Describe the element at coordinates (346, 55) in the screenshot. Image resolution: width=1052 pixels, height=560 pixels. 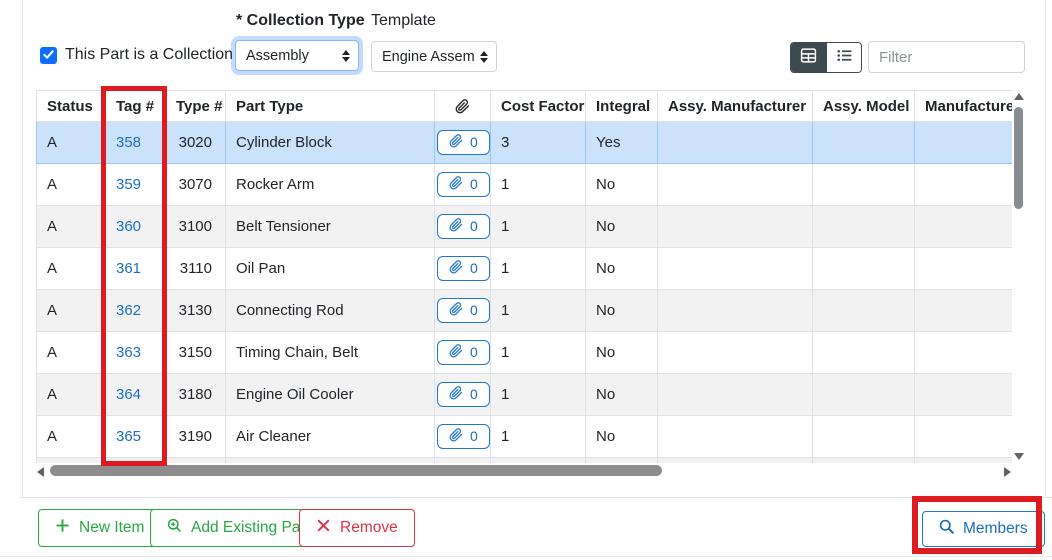
I see `chevron-up-down-icon` at that location.